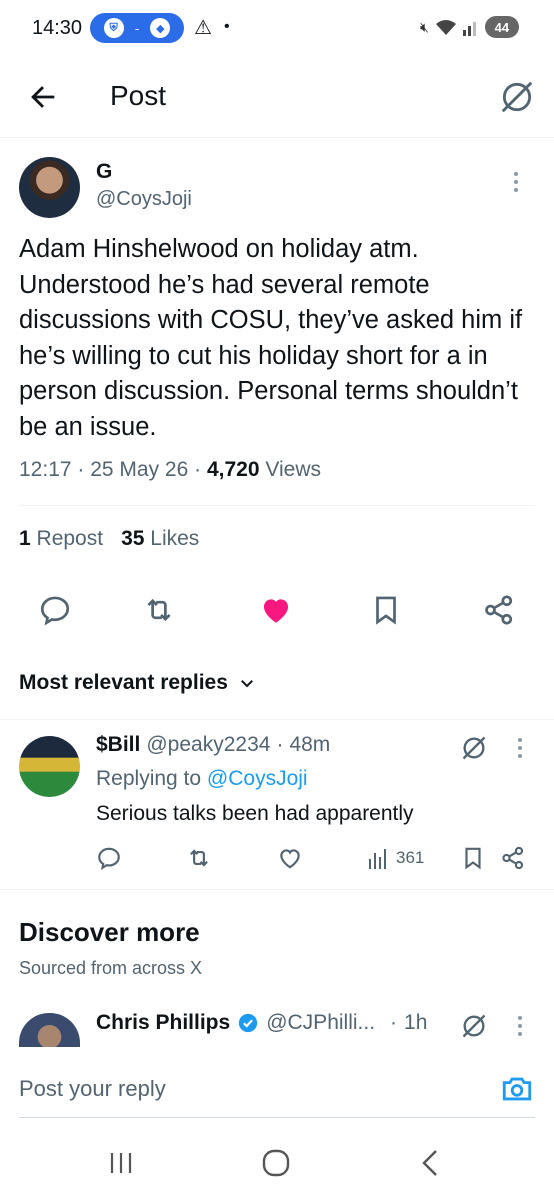 The image size is (554, 1200). I want to click on status-pill-dash: -, so click(137, 28).